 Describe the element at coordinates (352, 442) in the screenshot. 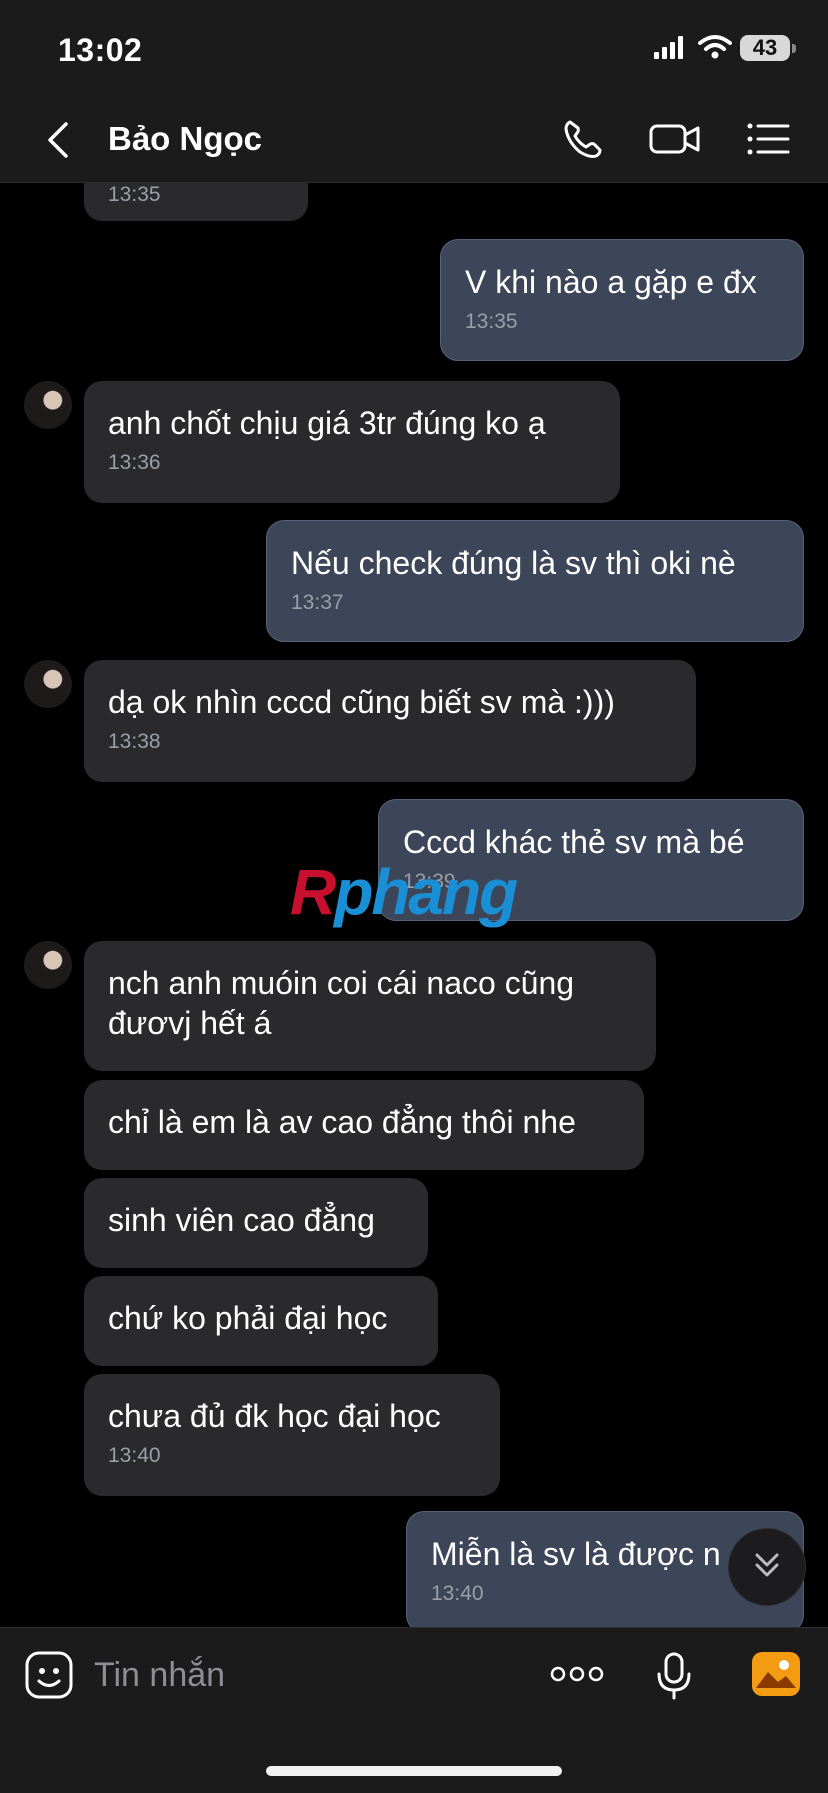

I see `message-bubble-incoming: anh chốt chịu giá 3tr đúng ko ạ 13:36` at that location.